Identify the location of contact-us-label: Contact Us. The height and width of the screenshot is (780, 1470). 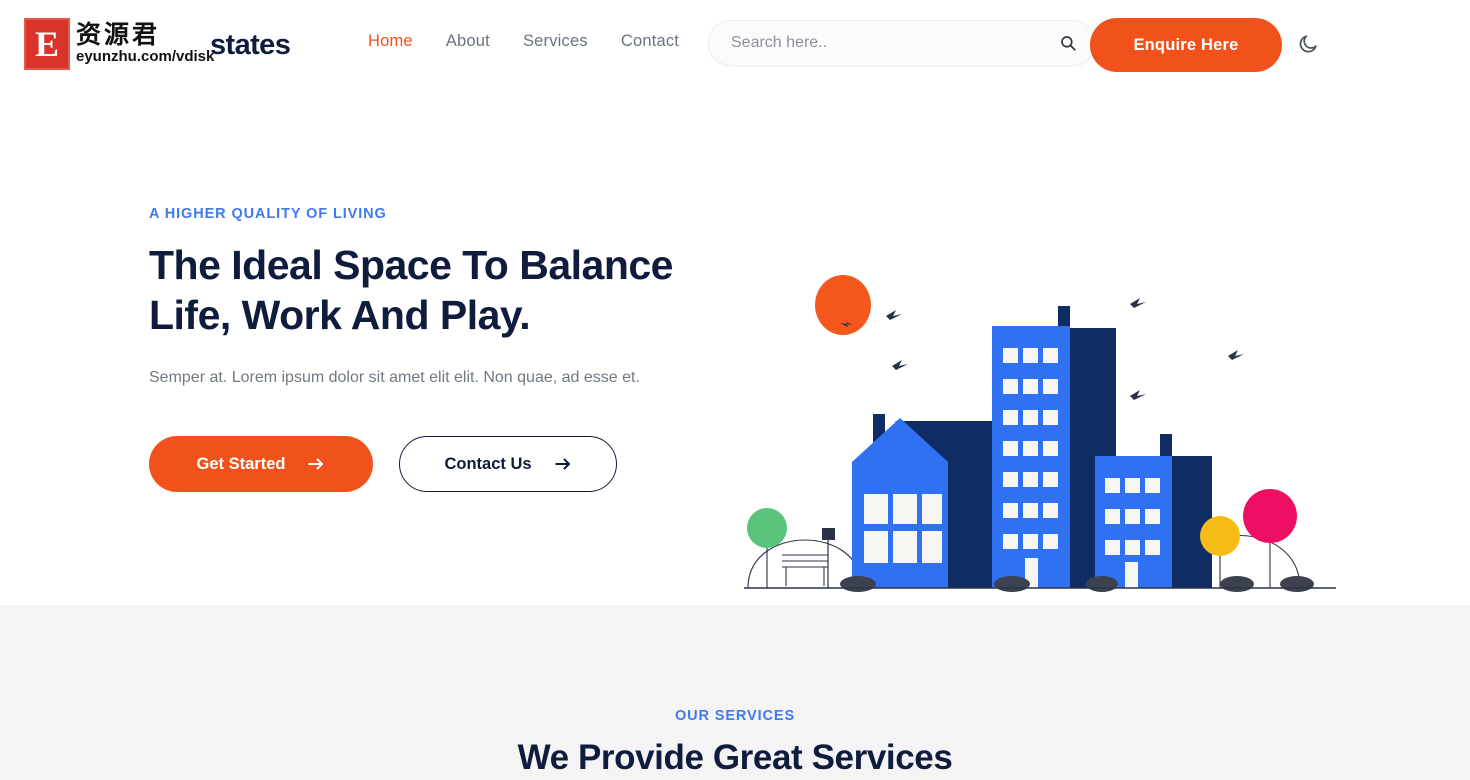
(488, 463).